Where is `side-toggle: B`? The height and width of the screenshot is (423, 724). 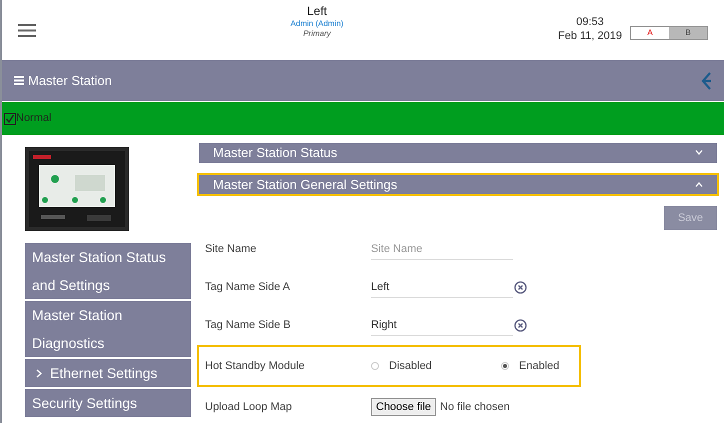
side-toggle: B is located at coordinates (688, 33).